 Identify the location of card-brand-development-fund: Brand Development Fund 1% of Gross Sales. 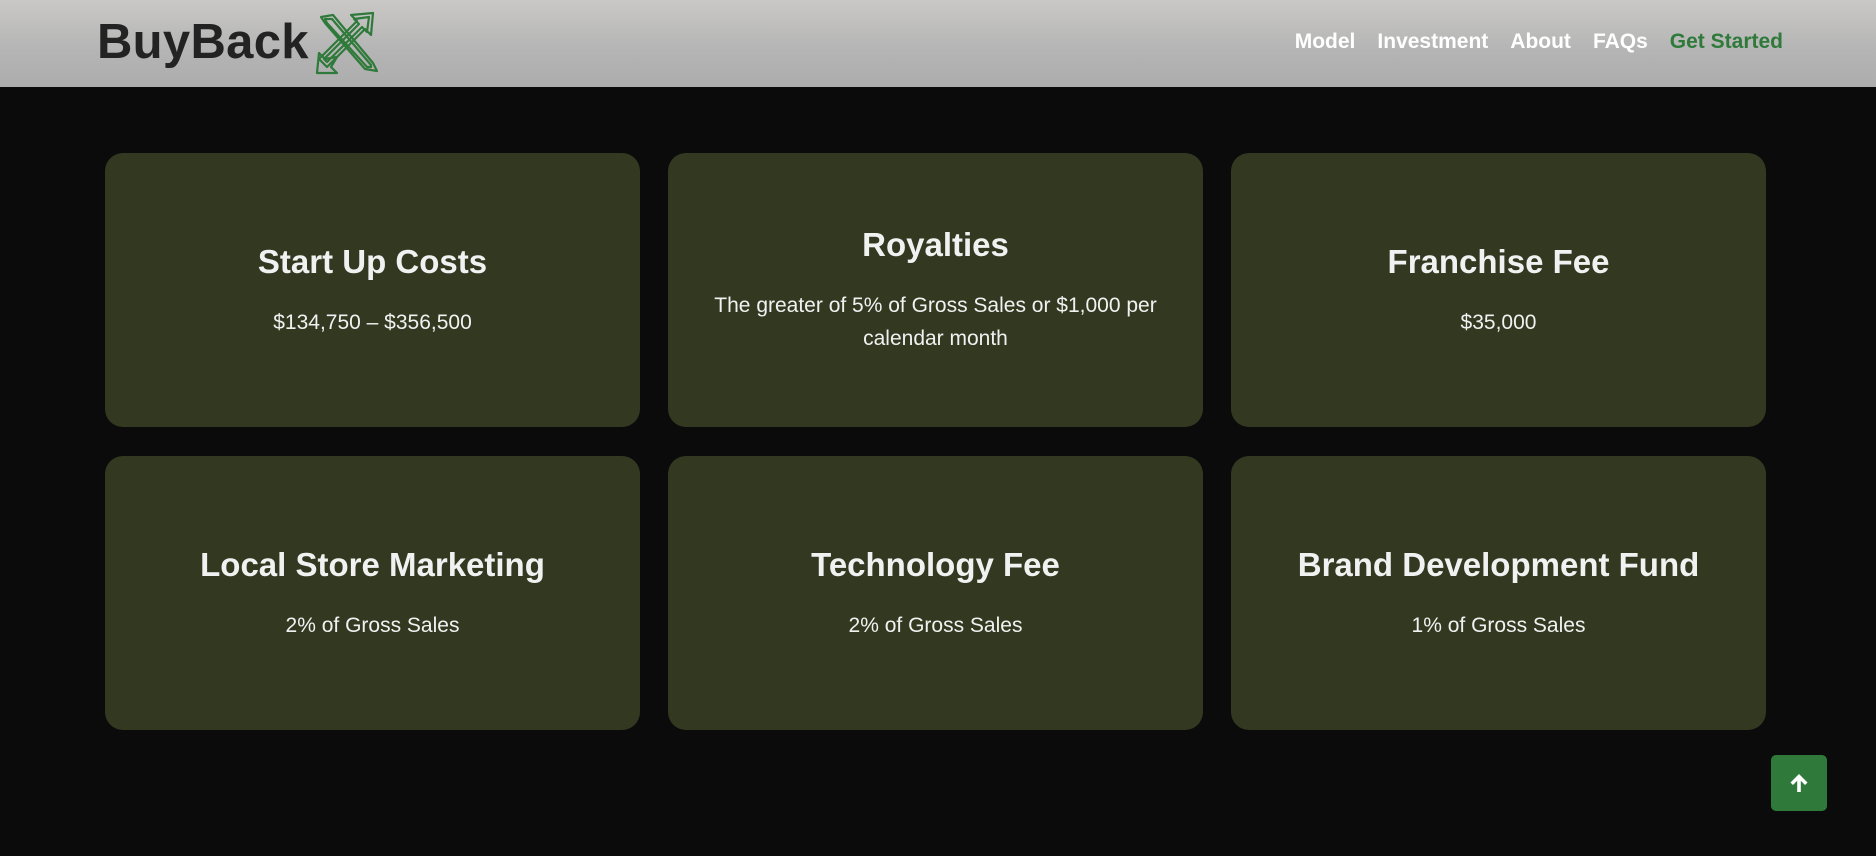
(1498, 593).